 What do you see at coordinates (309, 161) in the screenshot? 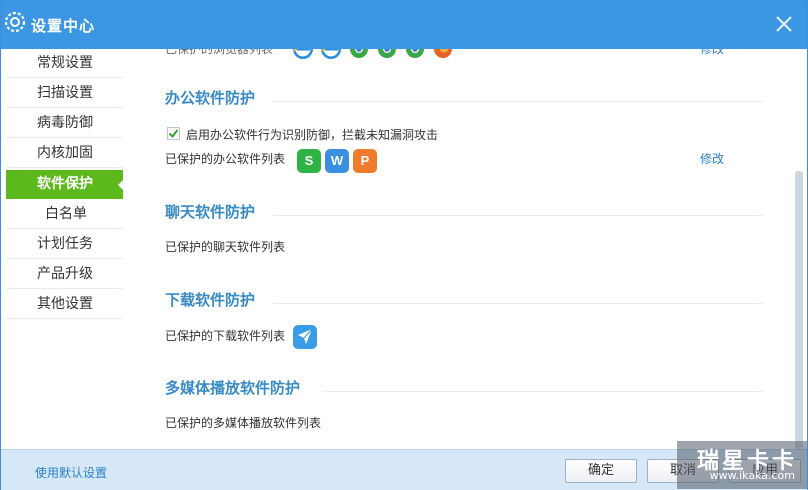
I see `wps-spreadsheet-icon: S` at bounding box center [309, 161].